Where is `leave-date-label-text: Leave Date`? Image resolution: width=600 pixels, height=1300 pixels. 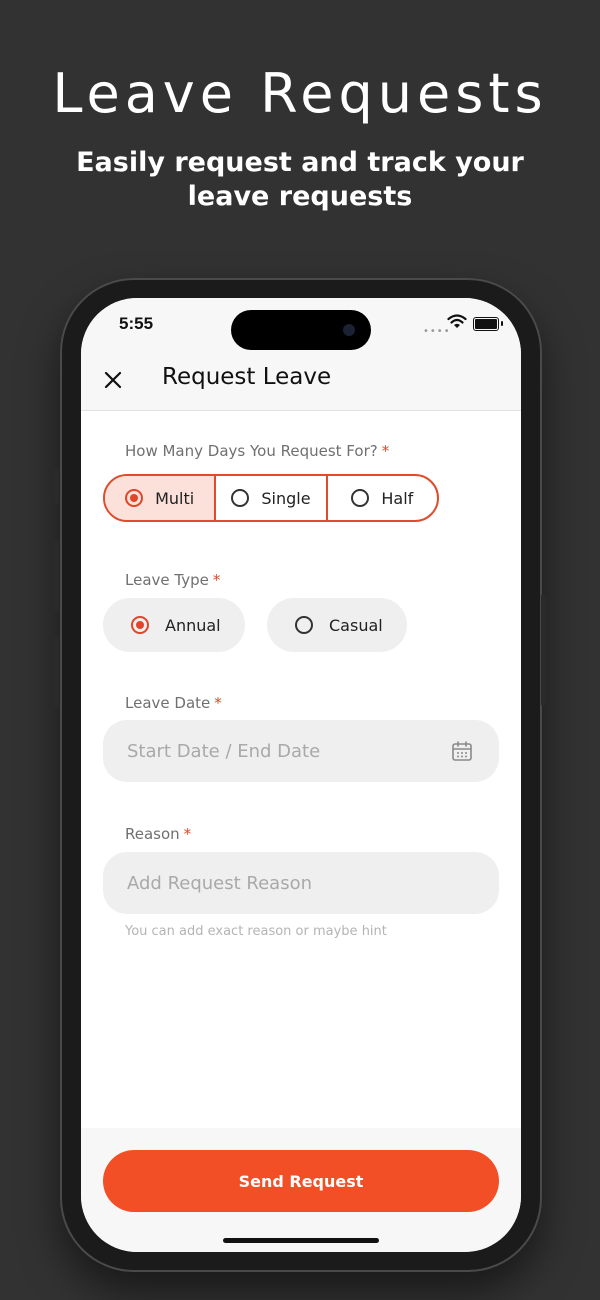 leave-date-label-text: Leave Date is located at coordinates (168, 703).